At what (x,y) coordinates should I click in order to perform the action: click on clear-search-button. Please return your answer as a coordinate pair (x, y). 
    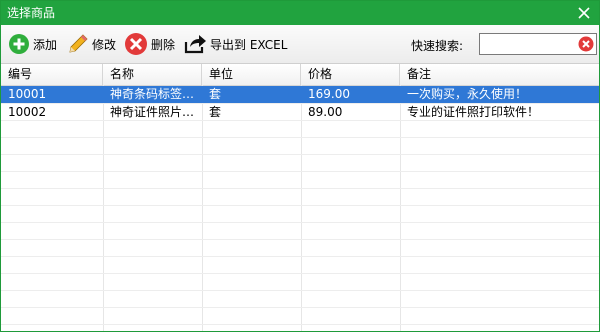
    Looking at the image, I should click on (586, 44).